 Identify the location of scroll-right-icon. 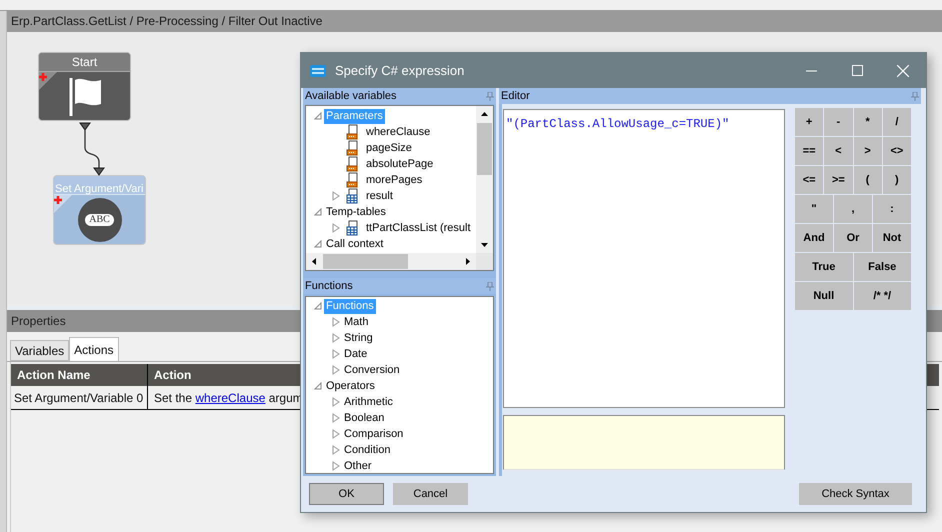
(468, 261).